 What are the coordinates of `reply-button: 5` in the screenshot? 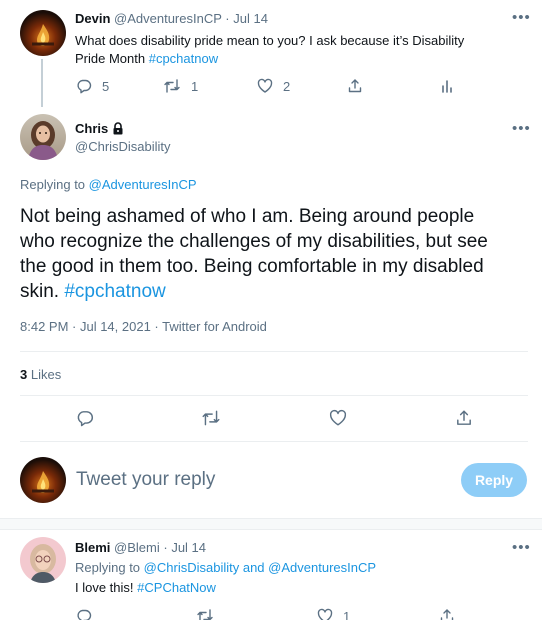 It's located at (92, 86).